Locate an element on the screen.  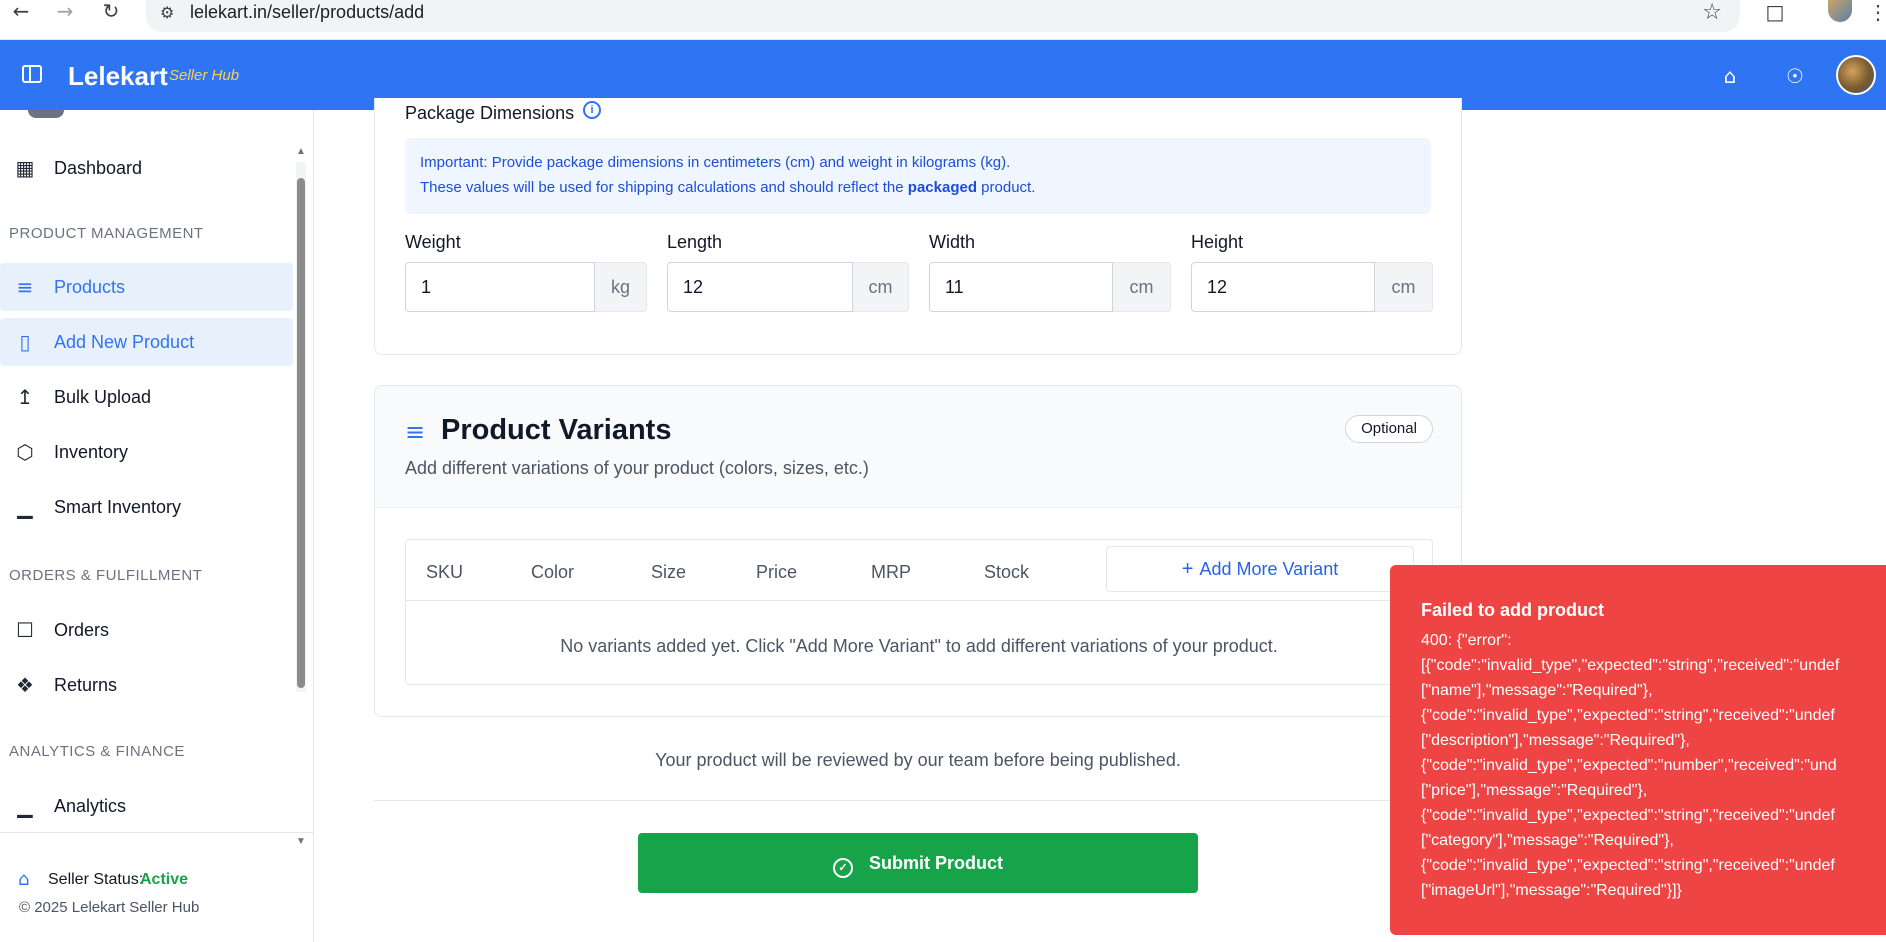
brand-subtitle: Seller Hub is located at coordinates (204, 75).